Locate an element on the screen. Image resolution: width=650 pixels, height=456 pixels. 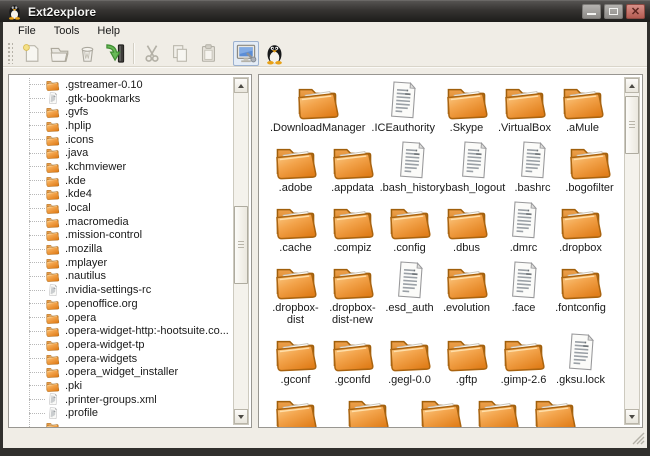
icon-grid-item: .gconf is located at coordinates (295, 359).